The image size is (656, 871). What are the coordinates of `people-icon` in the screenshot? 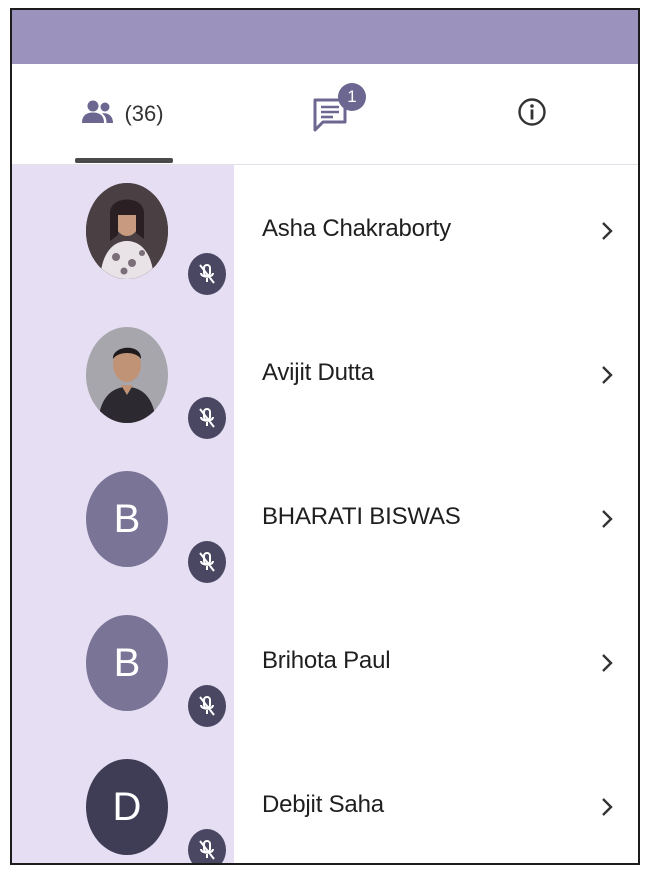 It's located at (98, 114).